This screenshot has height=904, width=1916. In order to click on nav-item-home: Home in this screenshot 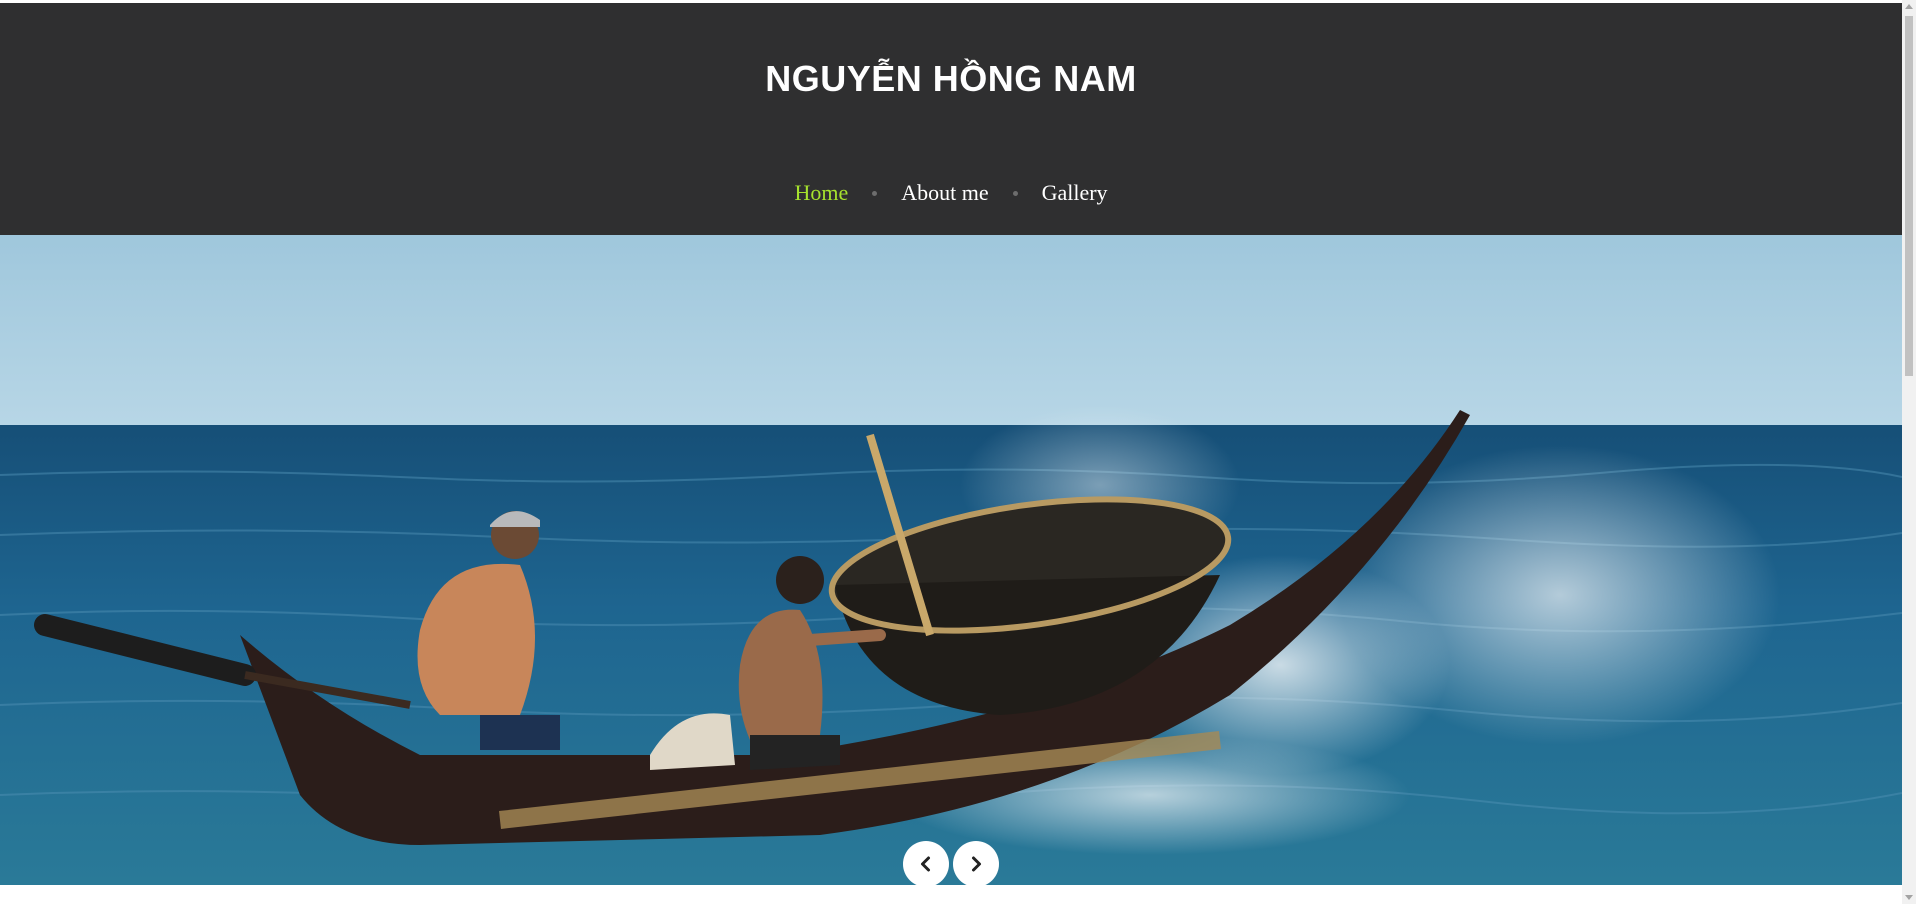, I will do `click(821, 193)`.